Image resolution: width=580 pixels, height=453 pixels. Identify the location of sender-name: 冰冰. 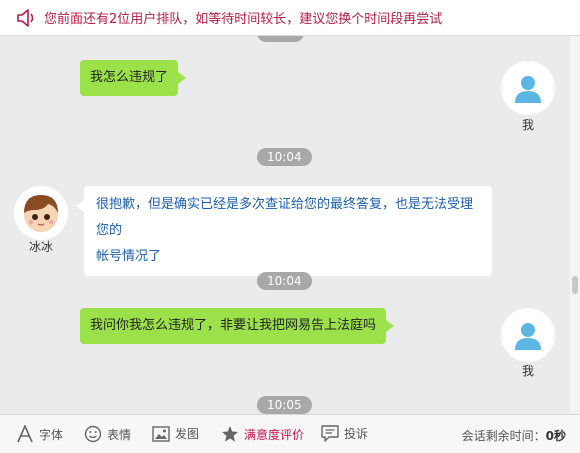
(40, 247).